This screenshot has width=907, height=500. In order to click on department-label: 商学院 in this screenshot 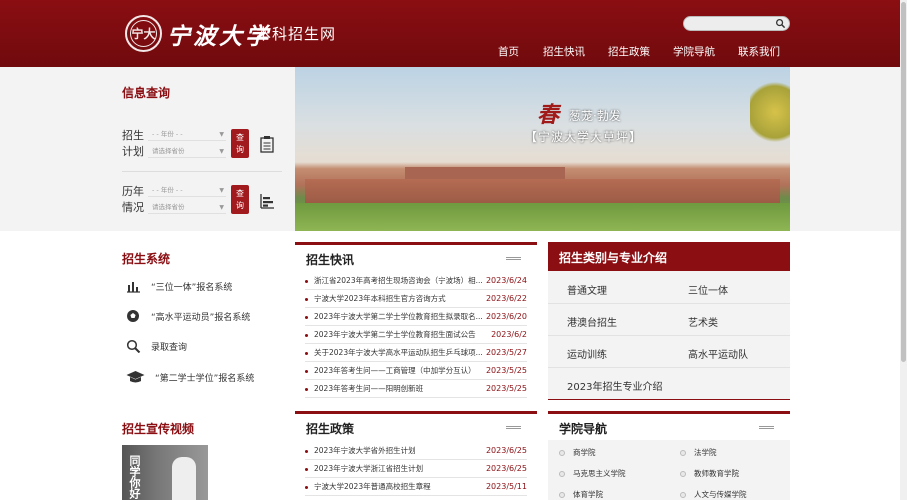, I will do `click(584, 452)`.